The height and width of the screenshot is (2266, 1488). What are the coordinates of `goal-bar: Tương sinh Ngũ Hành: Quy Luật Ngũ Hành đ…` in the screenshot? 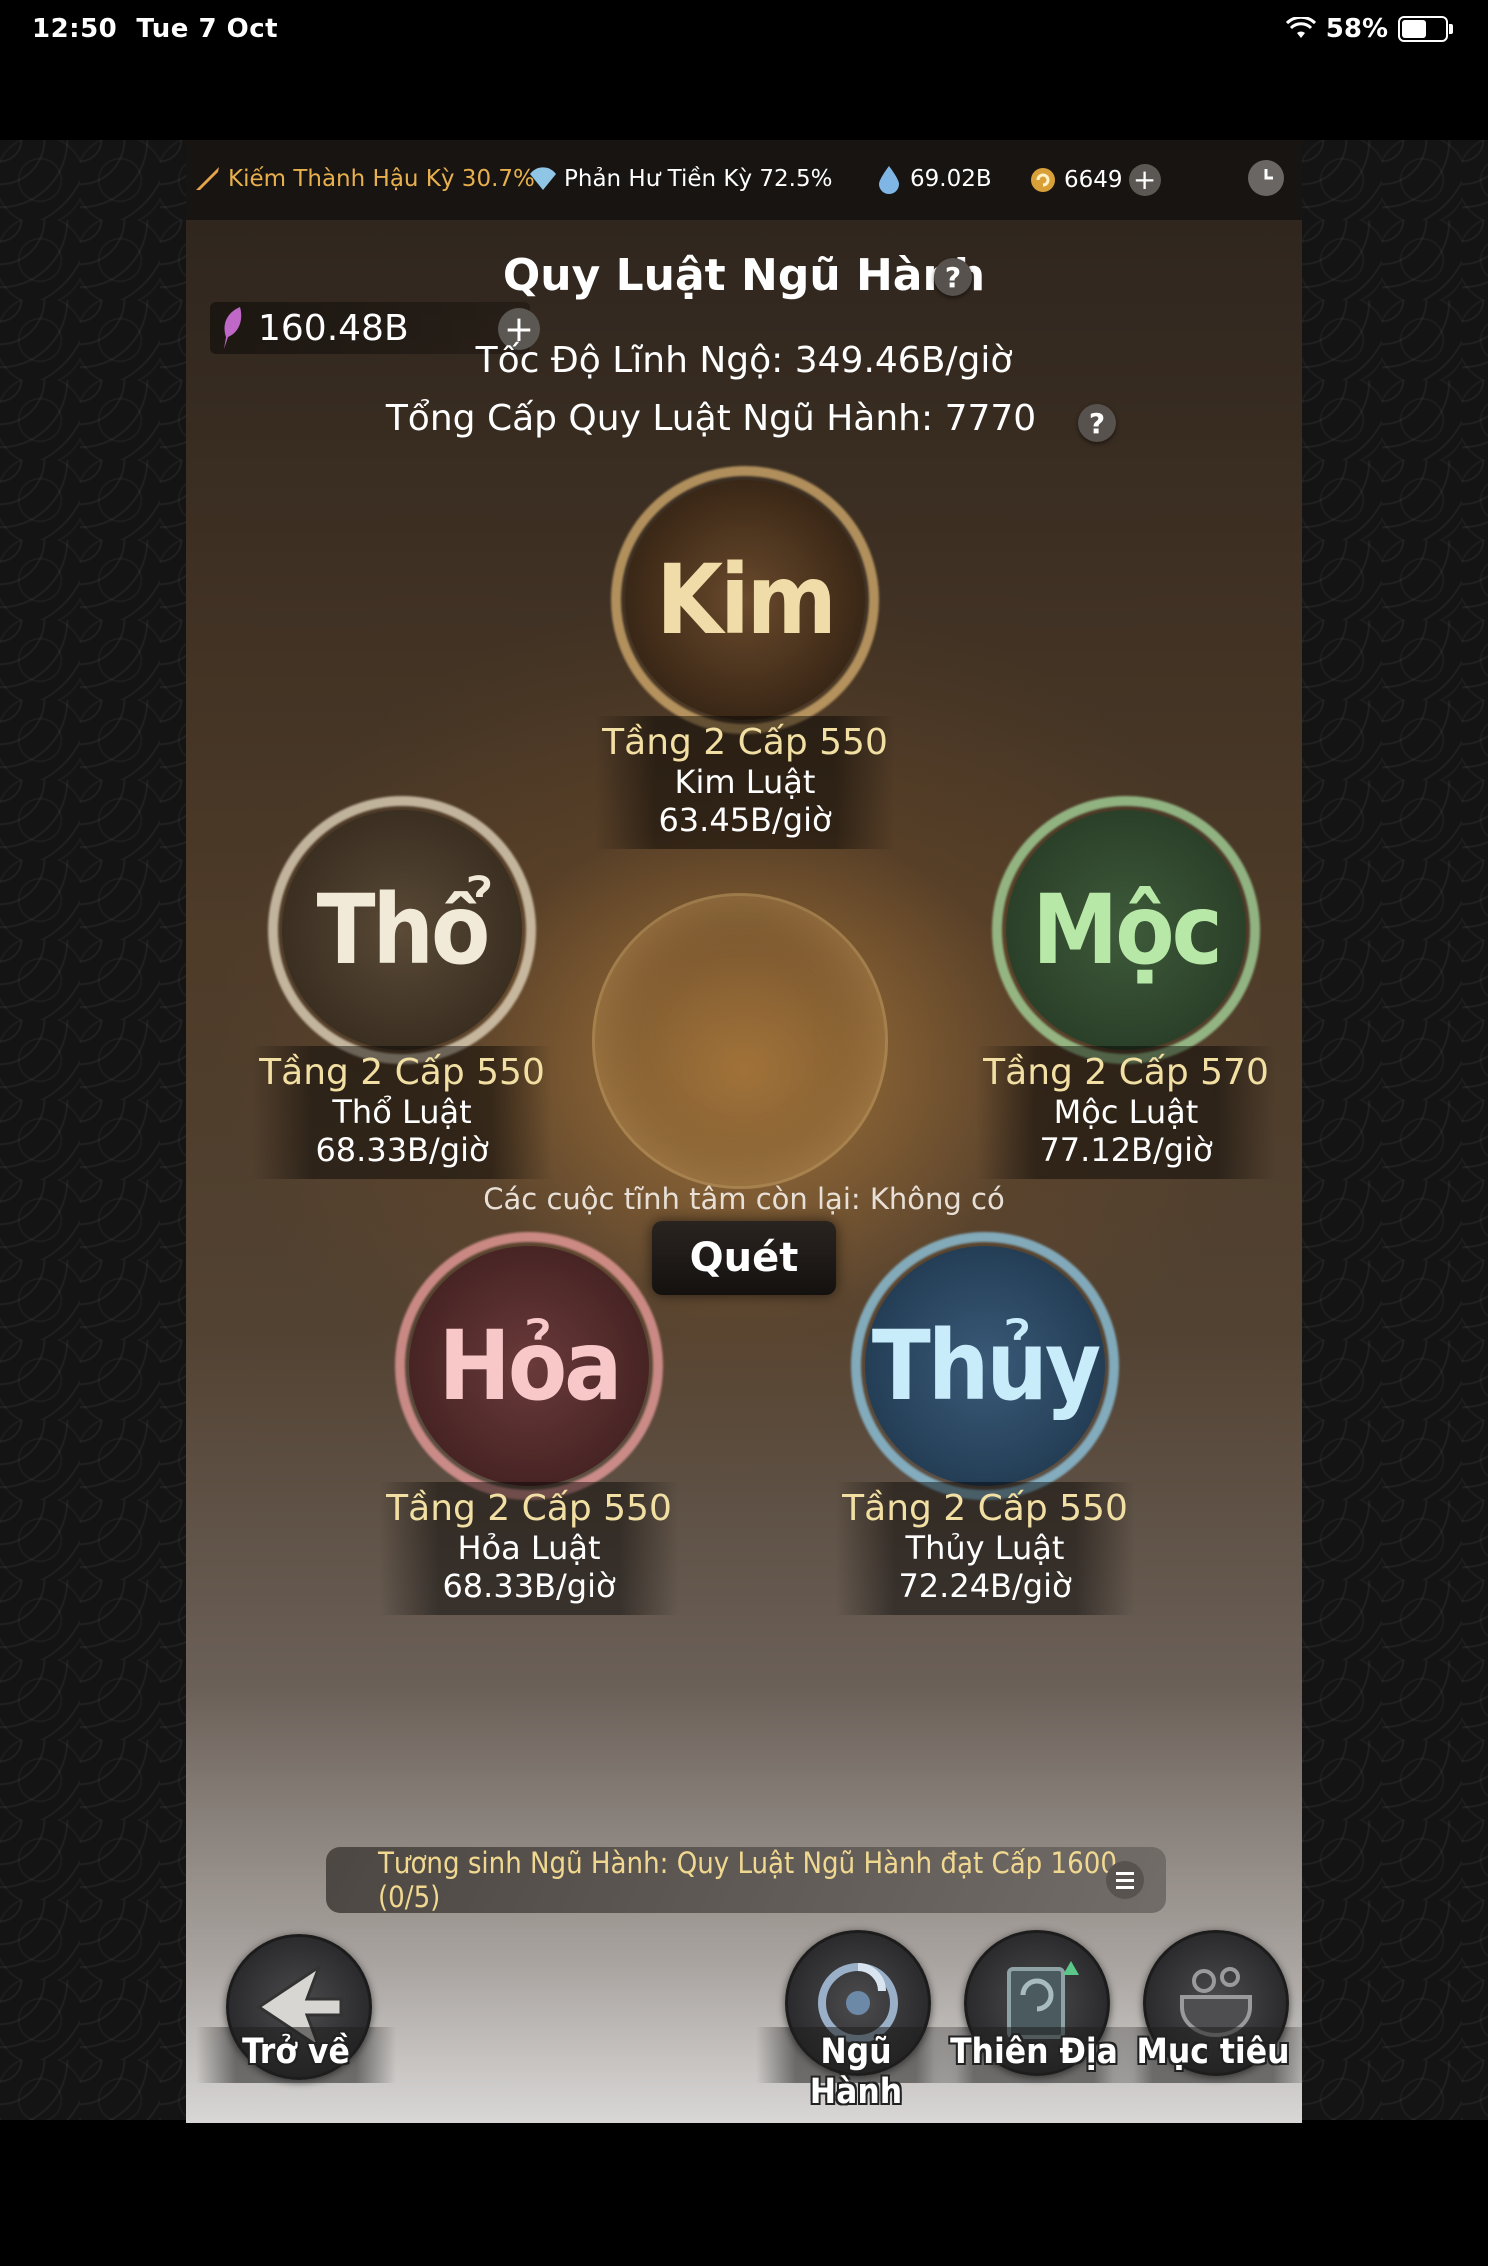 It's located at (746, 1880).